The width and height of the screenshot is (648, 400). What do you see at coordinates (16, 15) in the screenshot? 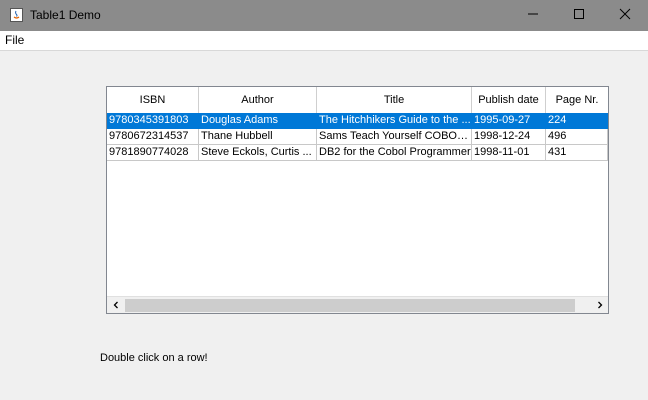
I see `java-app-icon` at bounding box center [16, 15].